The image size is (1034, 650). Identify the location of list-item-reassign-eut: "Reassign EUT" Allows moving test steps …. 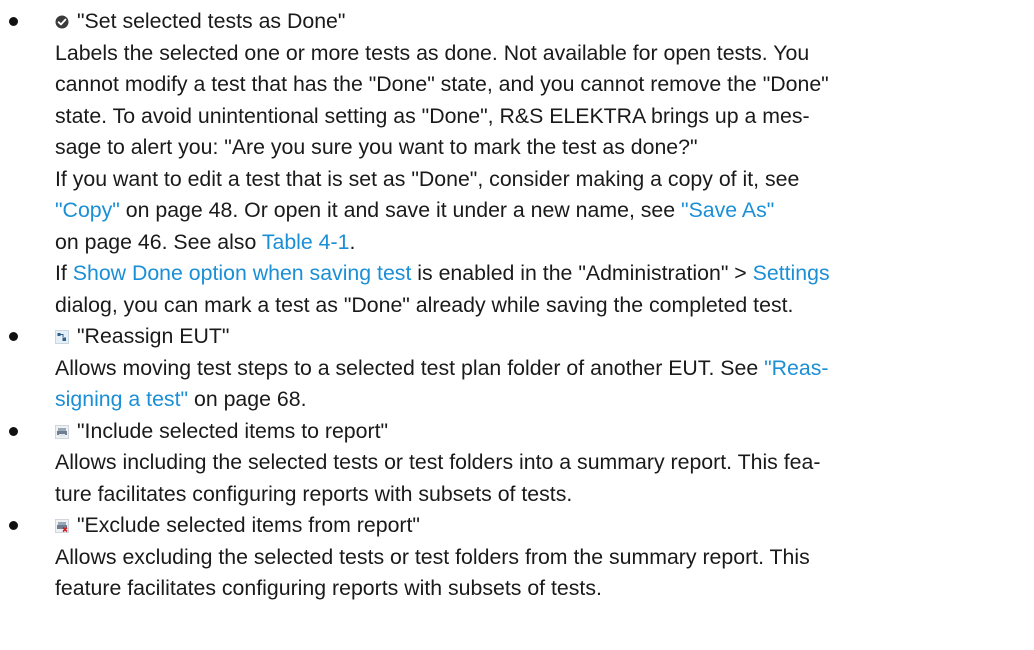
(517, 368).